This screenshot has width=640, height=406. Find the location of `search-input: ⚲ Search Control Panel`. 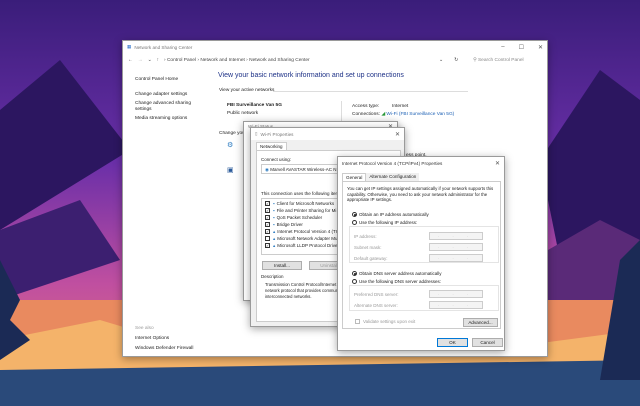

search-input: ⚲ Search Control Panel is located at coordinates (498, 60).